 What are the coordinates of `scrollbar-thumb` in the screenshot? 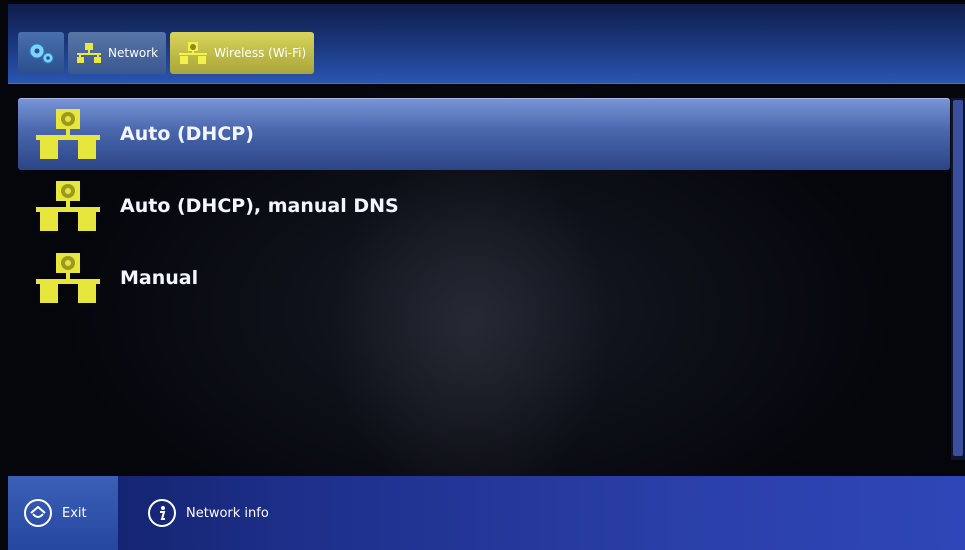 It's located at (958, 278).